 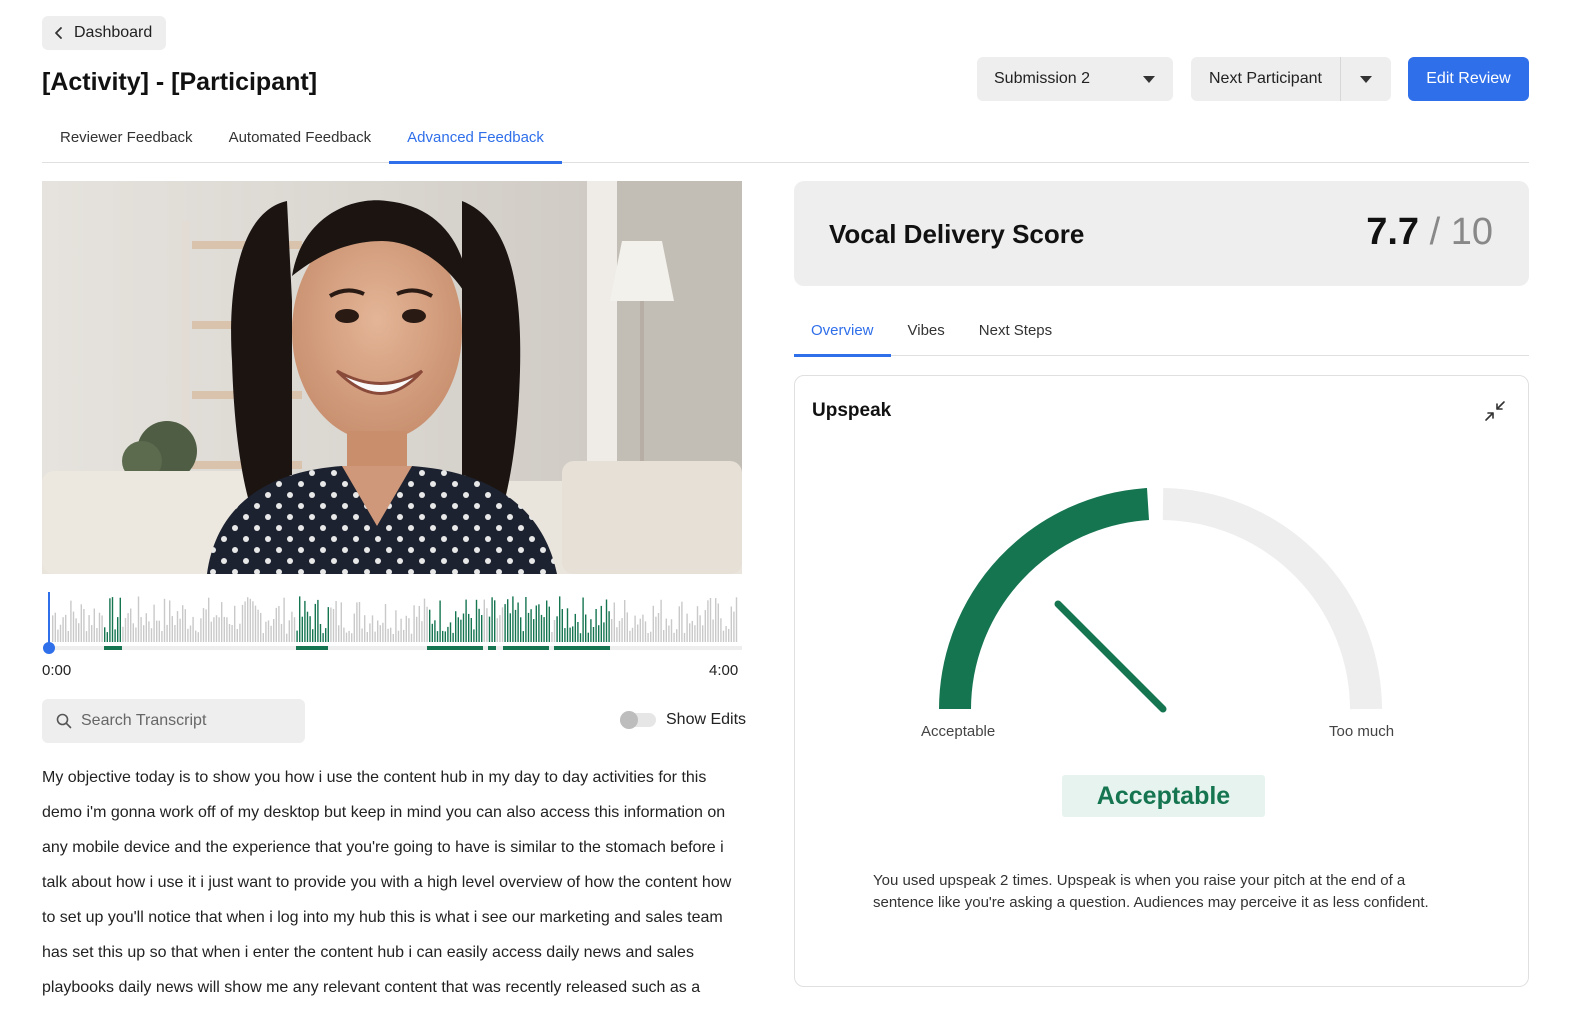 What do you see at coordinates (113, 32) in the screenshot?
I see `back-label: Dashboard` at bounding box center [113, 32].